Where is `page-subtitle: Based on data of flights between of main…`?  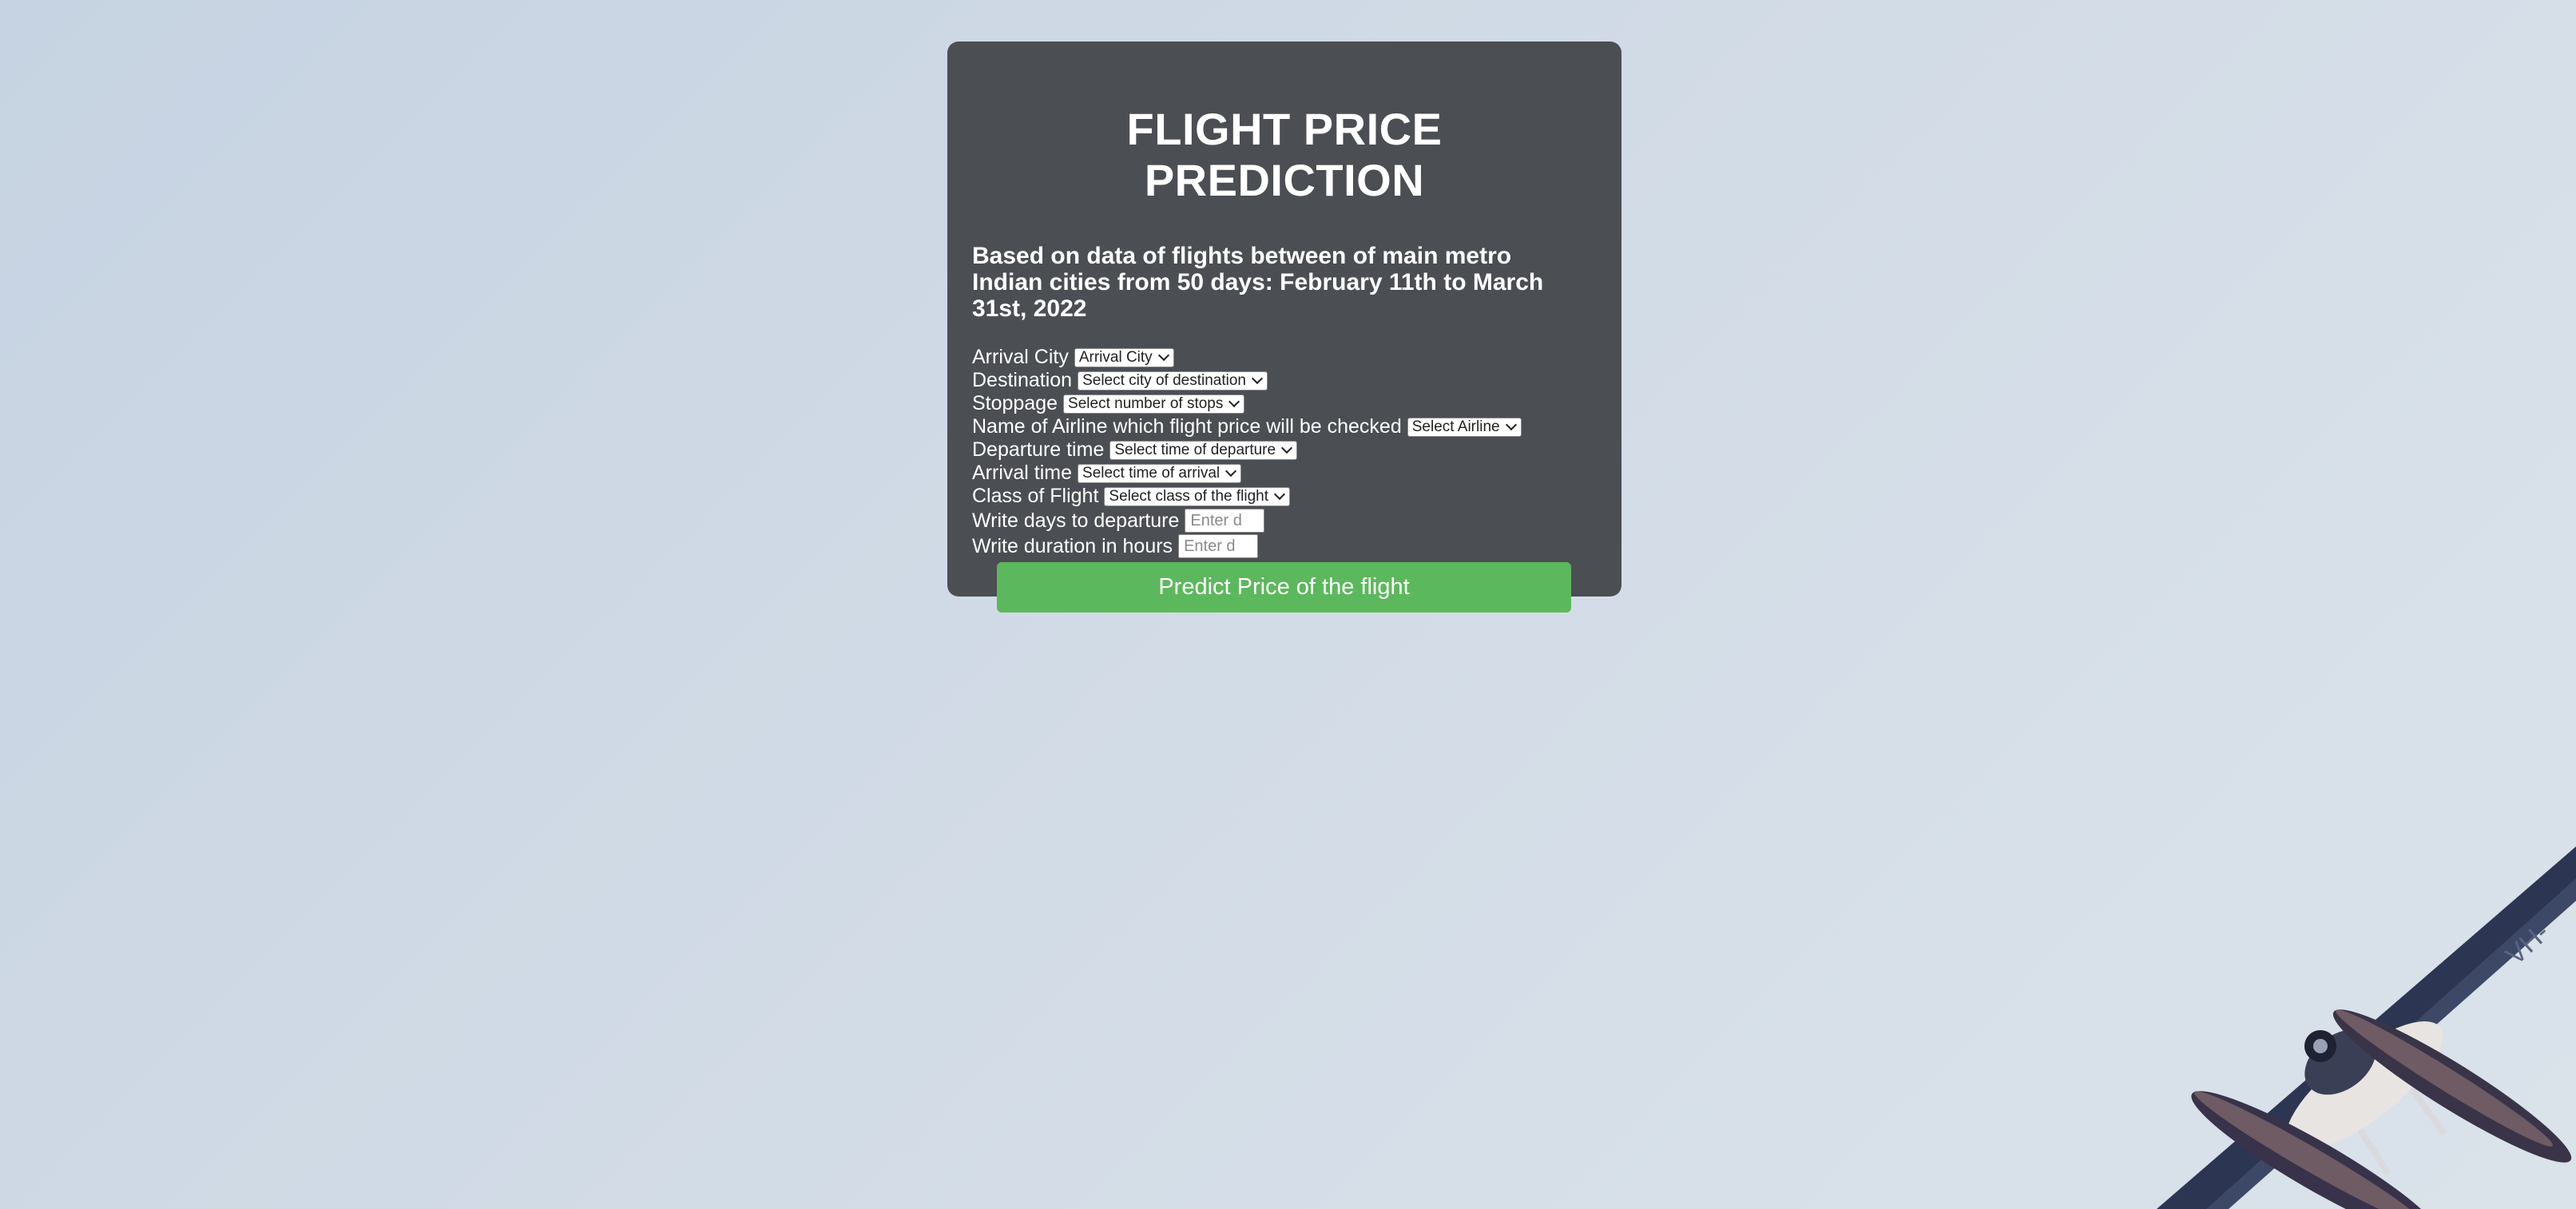
page-subtitle: Based on data of flights between of main… is located at coordinates (1258, 282).